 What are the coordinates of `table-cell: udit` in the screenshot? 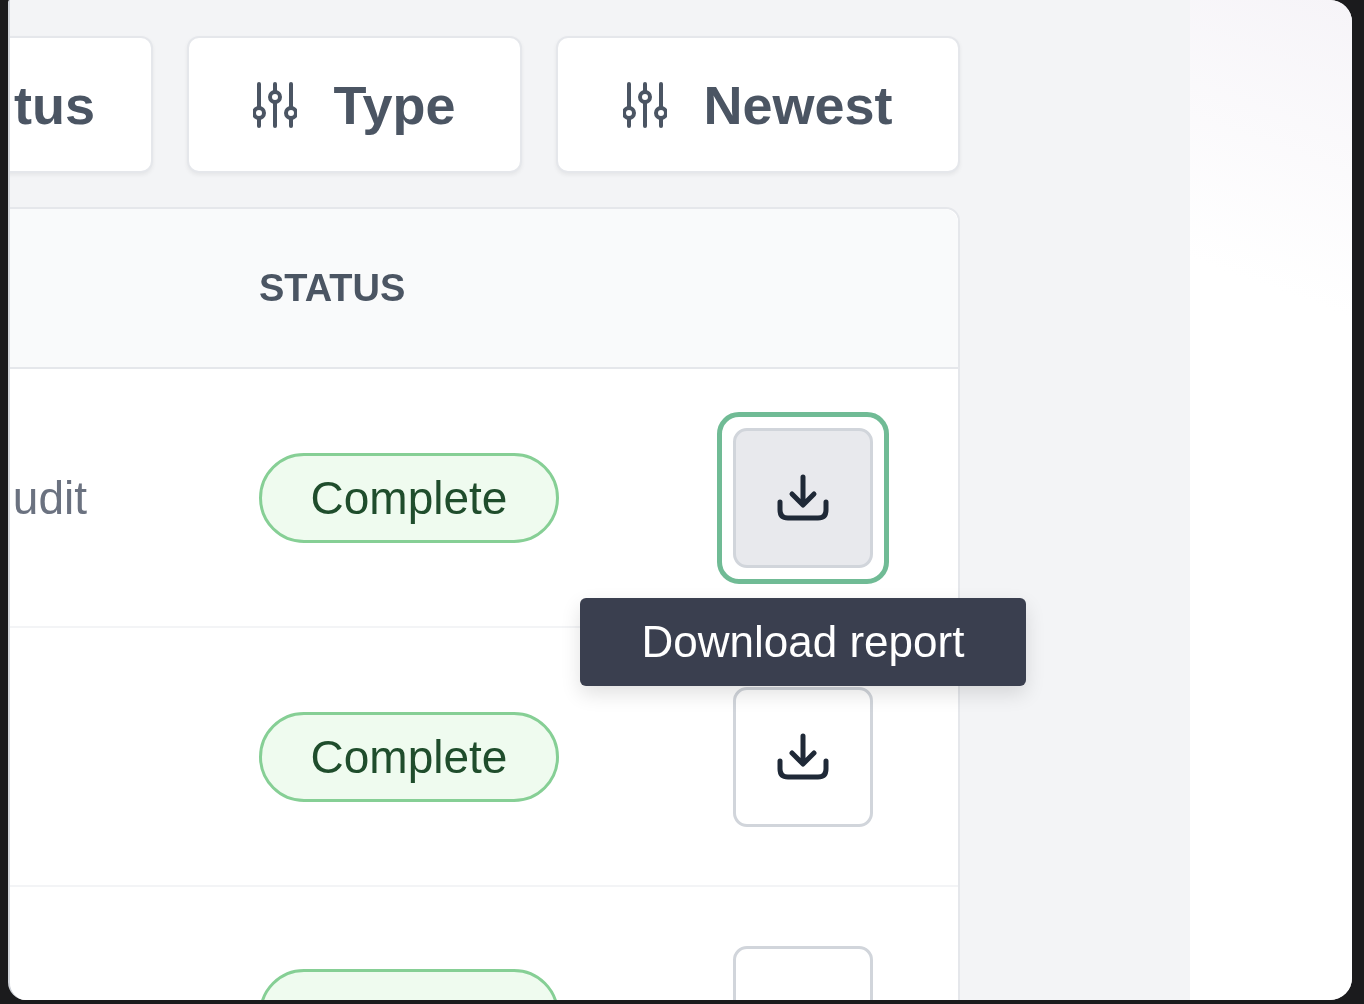 It's located at (49, 497).